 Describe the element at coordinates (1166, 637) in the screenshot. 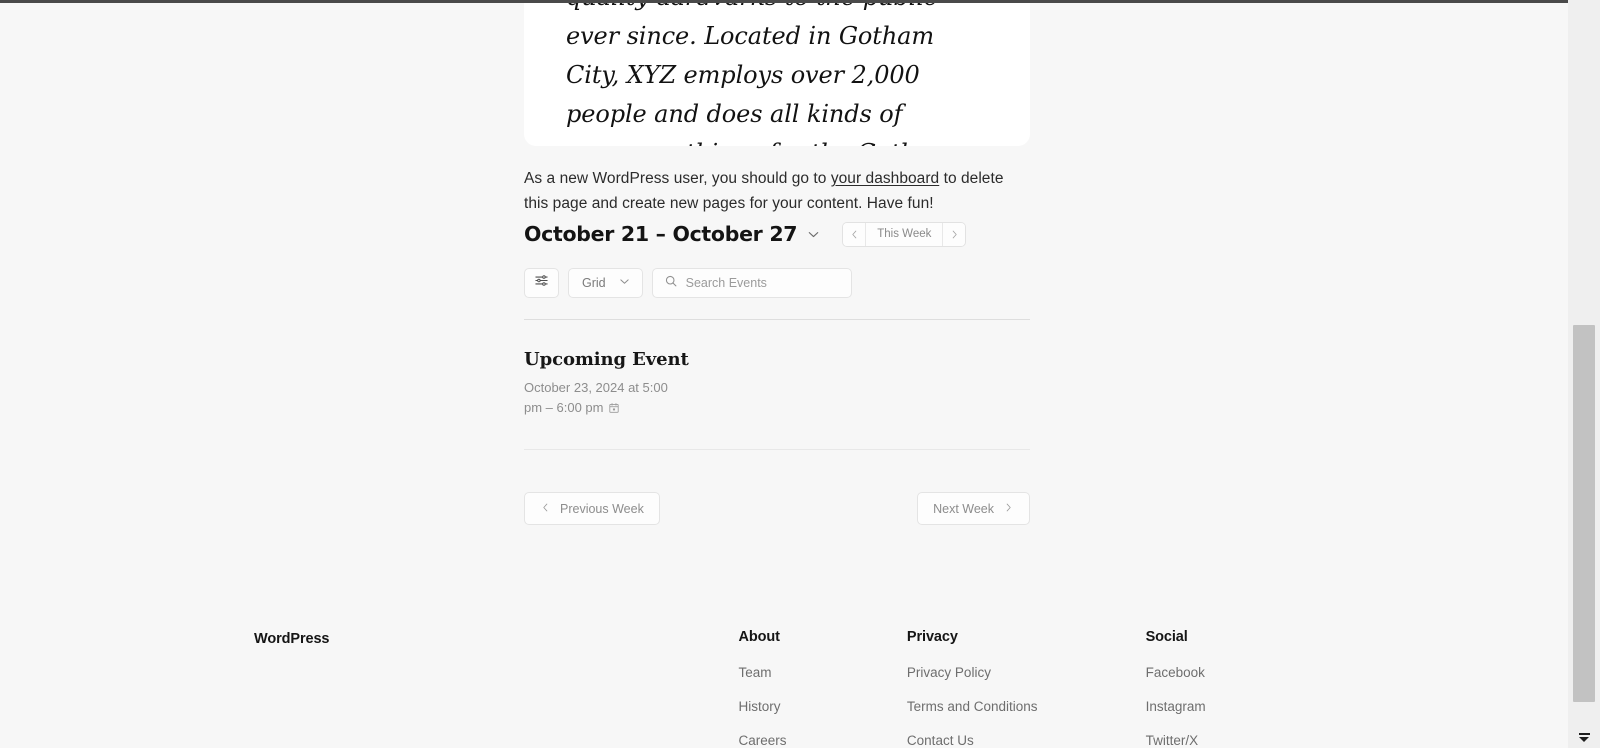

I see `footer-heading-social: Social` at that location.